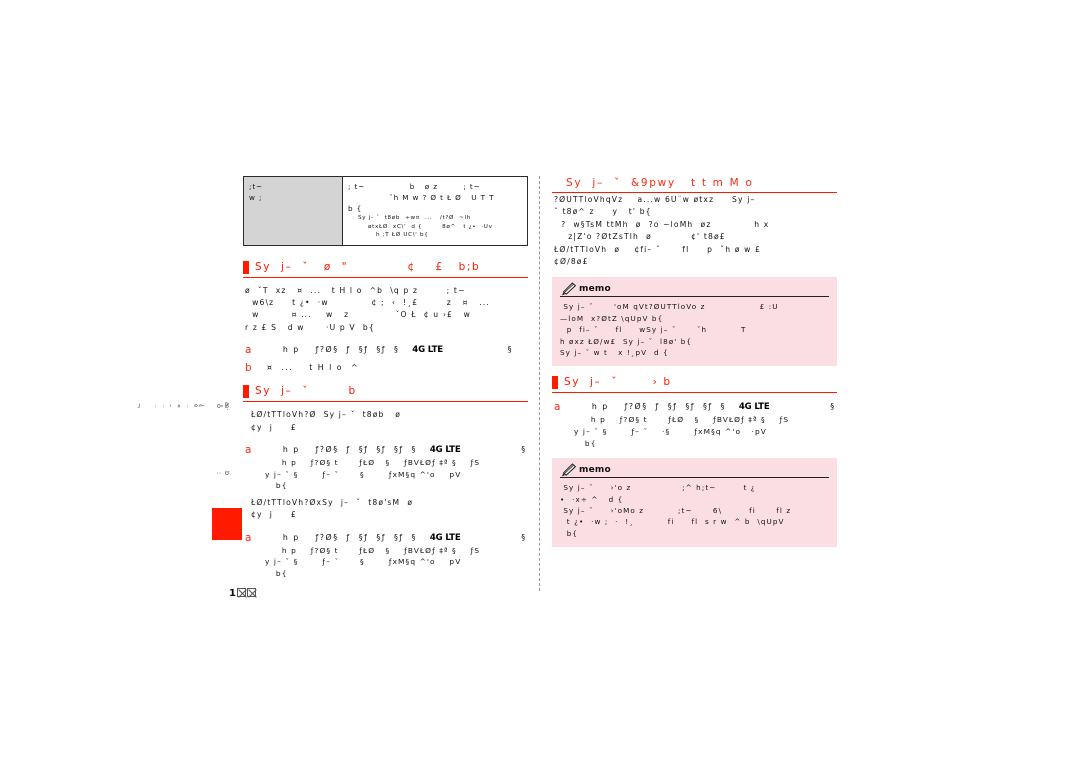  Describe the element at coordinates (310, 327) in the screenshot. I see `paragraph-line: r z £ S d w ·U p V b{` at that location.